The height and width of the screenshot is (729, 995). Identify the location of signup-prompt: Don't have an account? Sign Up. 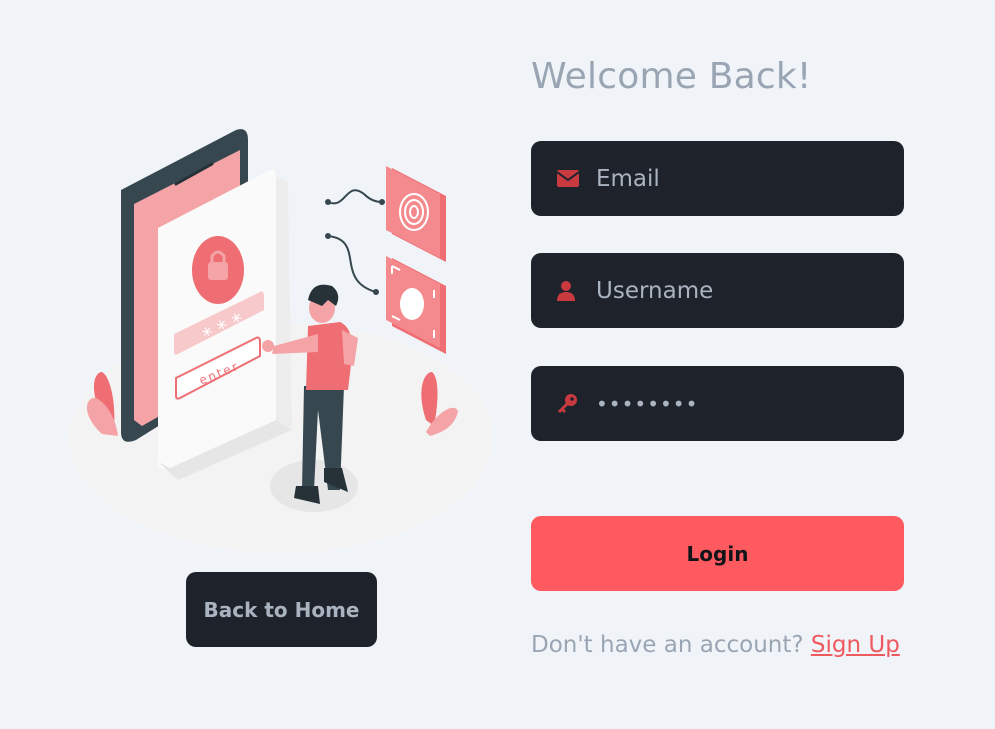
(715, 645).